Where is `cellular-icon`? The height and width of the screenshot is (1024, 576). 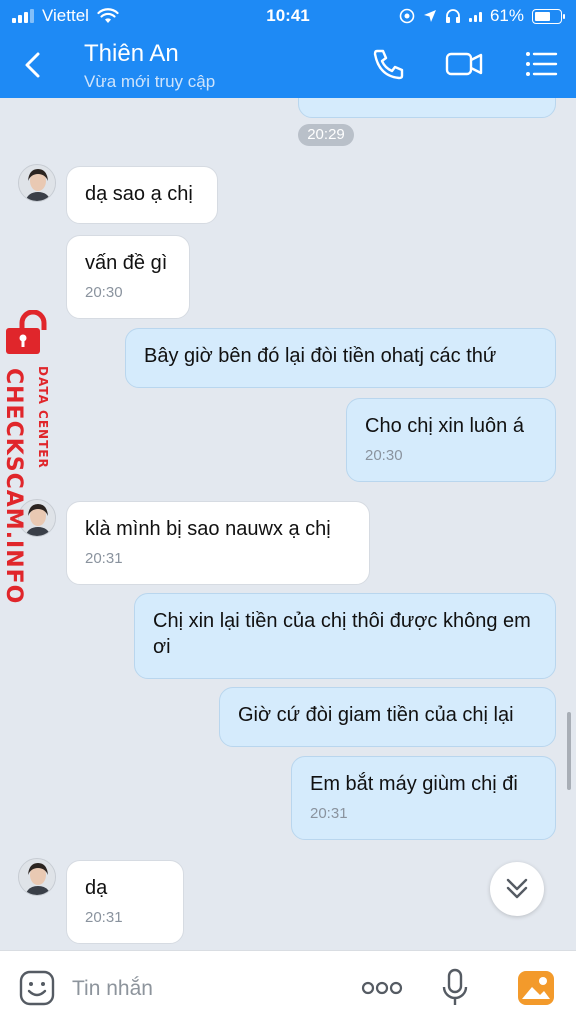
cellular-icon is located at coordinates (475, 16).